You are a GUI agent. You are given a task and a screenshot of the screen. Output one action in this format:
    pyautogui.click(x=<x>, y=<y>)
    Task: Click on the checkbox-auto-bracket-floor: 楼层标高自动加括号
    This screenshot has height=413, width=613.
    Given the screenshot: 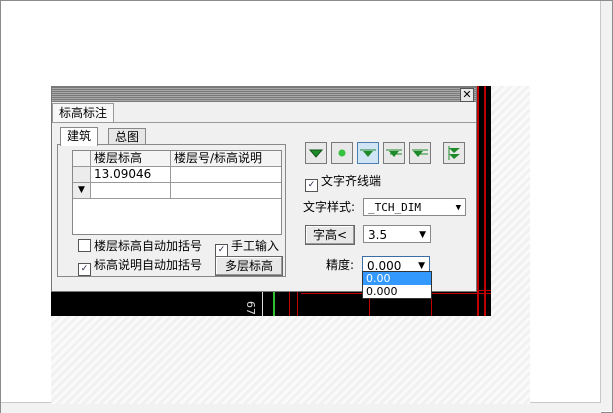 What is the action you would take?
    pyautogui.click(x=140, y=246)
    